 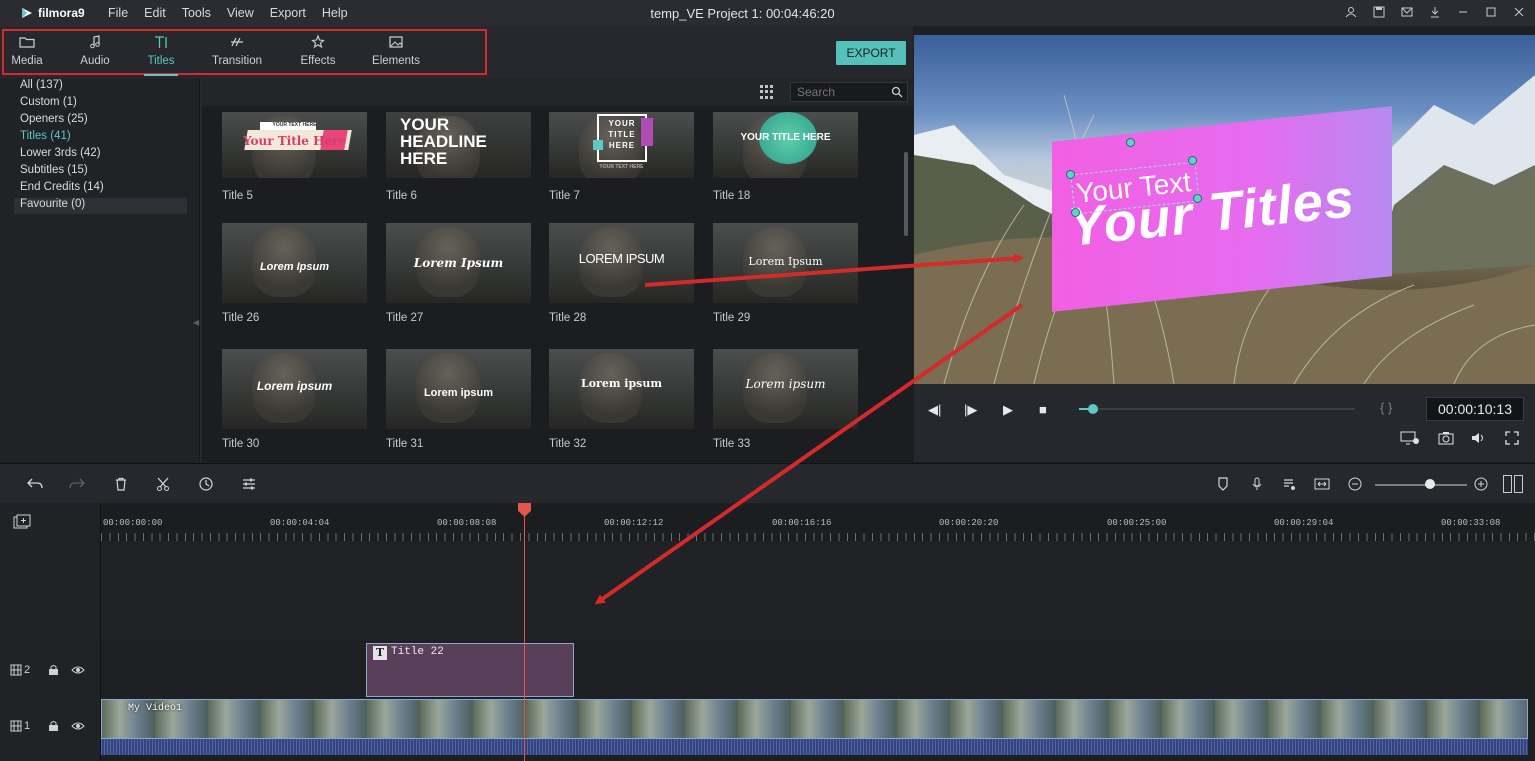 I want to click on thumbnail-image: Lorem Ipsum, so click(x=294, y=263).